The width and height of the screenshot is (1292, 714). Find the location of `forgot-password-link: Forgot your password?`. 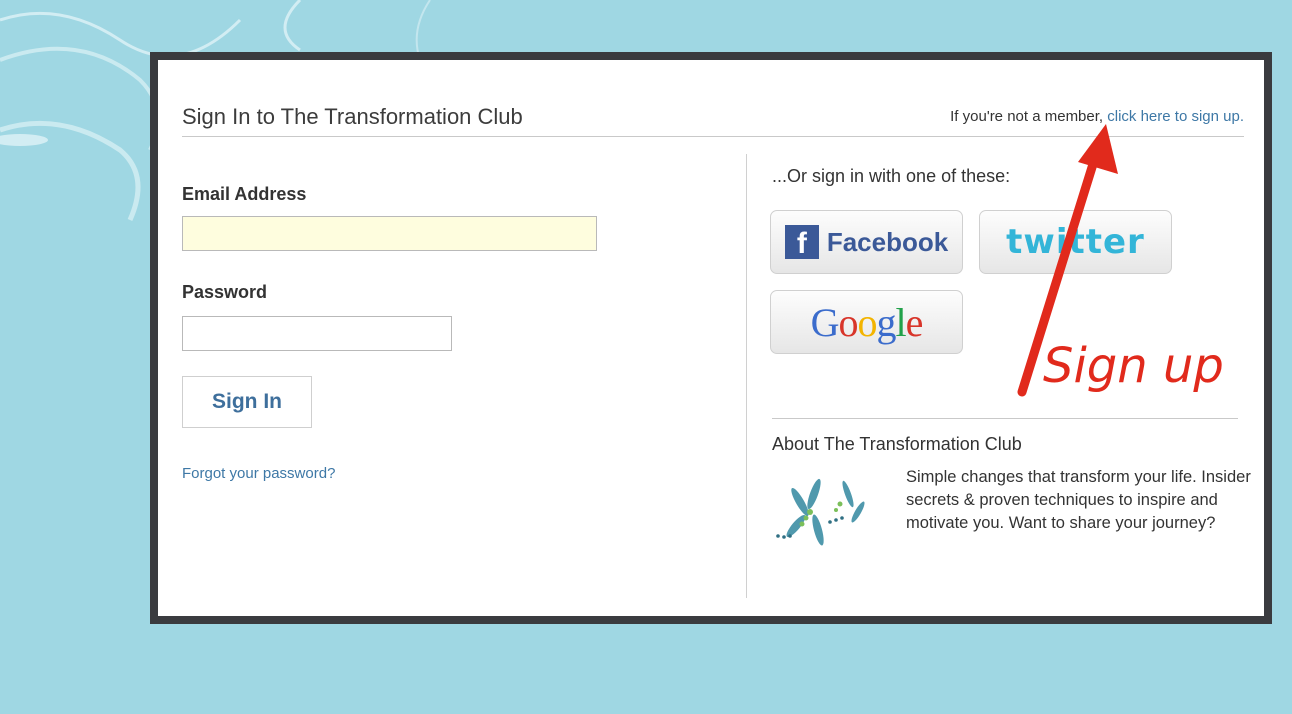

forgot-password-link: Forgot your password? is located at coordinates (258, 473).